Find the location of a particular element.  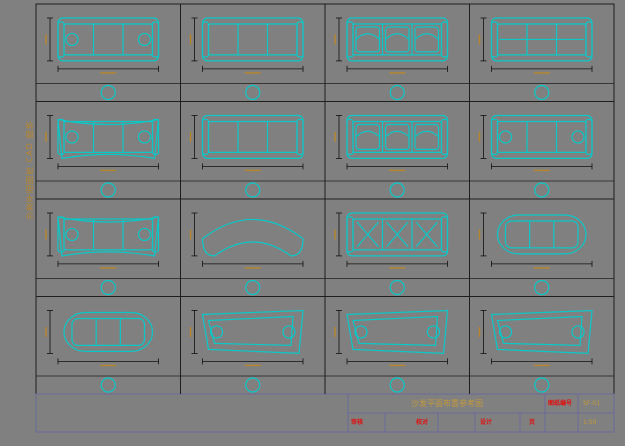

check-label: 校对 is located at coordinates (422, 422).